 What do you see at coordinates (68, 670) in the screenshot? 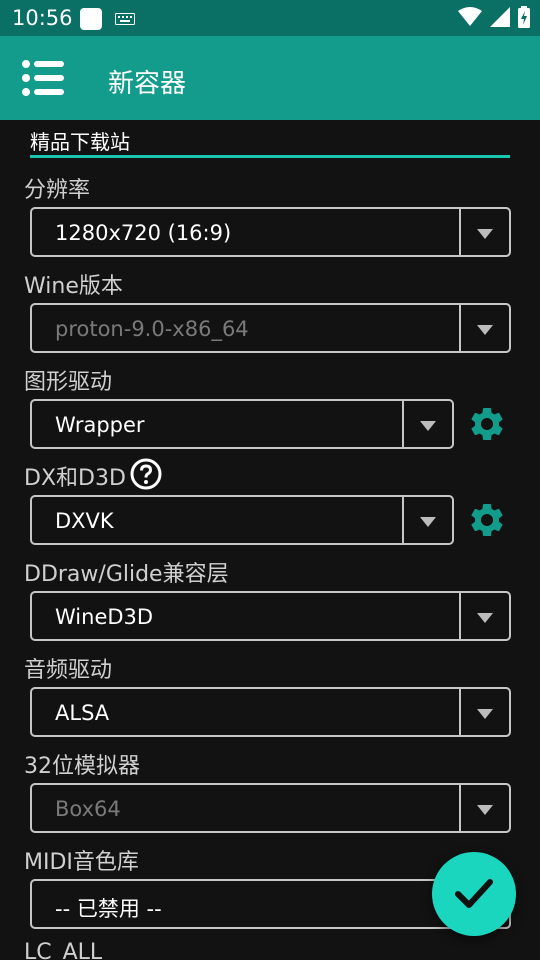
I see `audio-driver-label: 音频驱动` at bounding box center [68, 670].